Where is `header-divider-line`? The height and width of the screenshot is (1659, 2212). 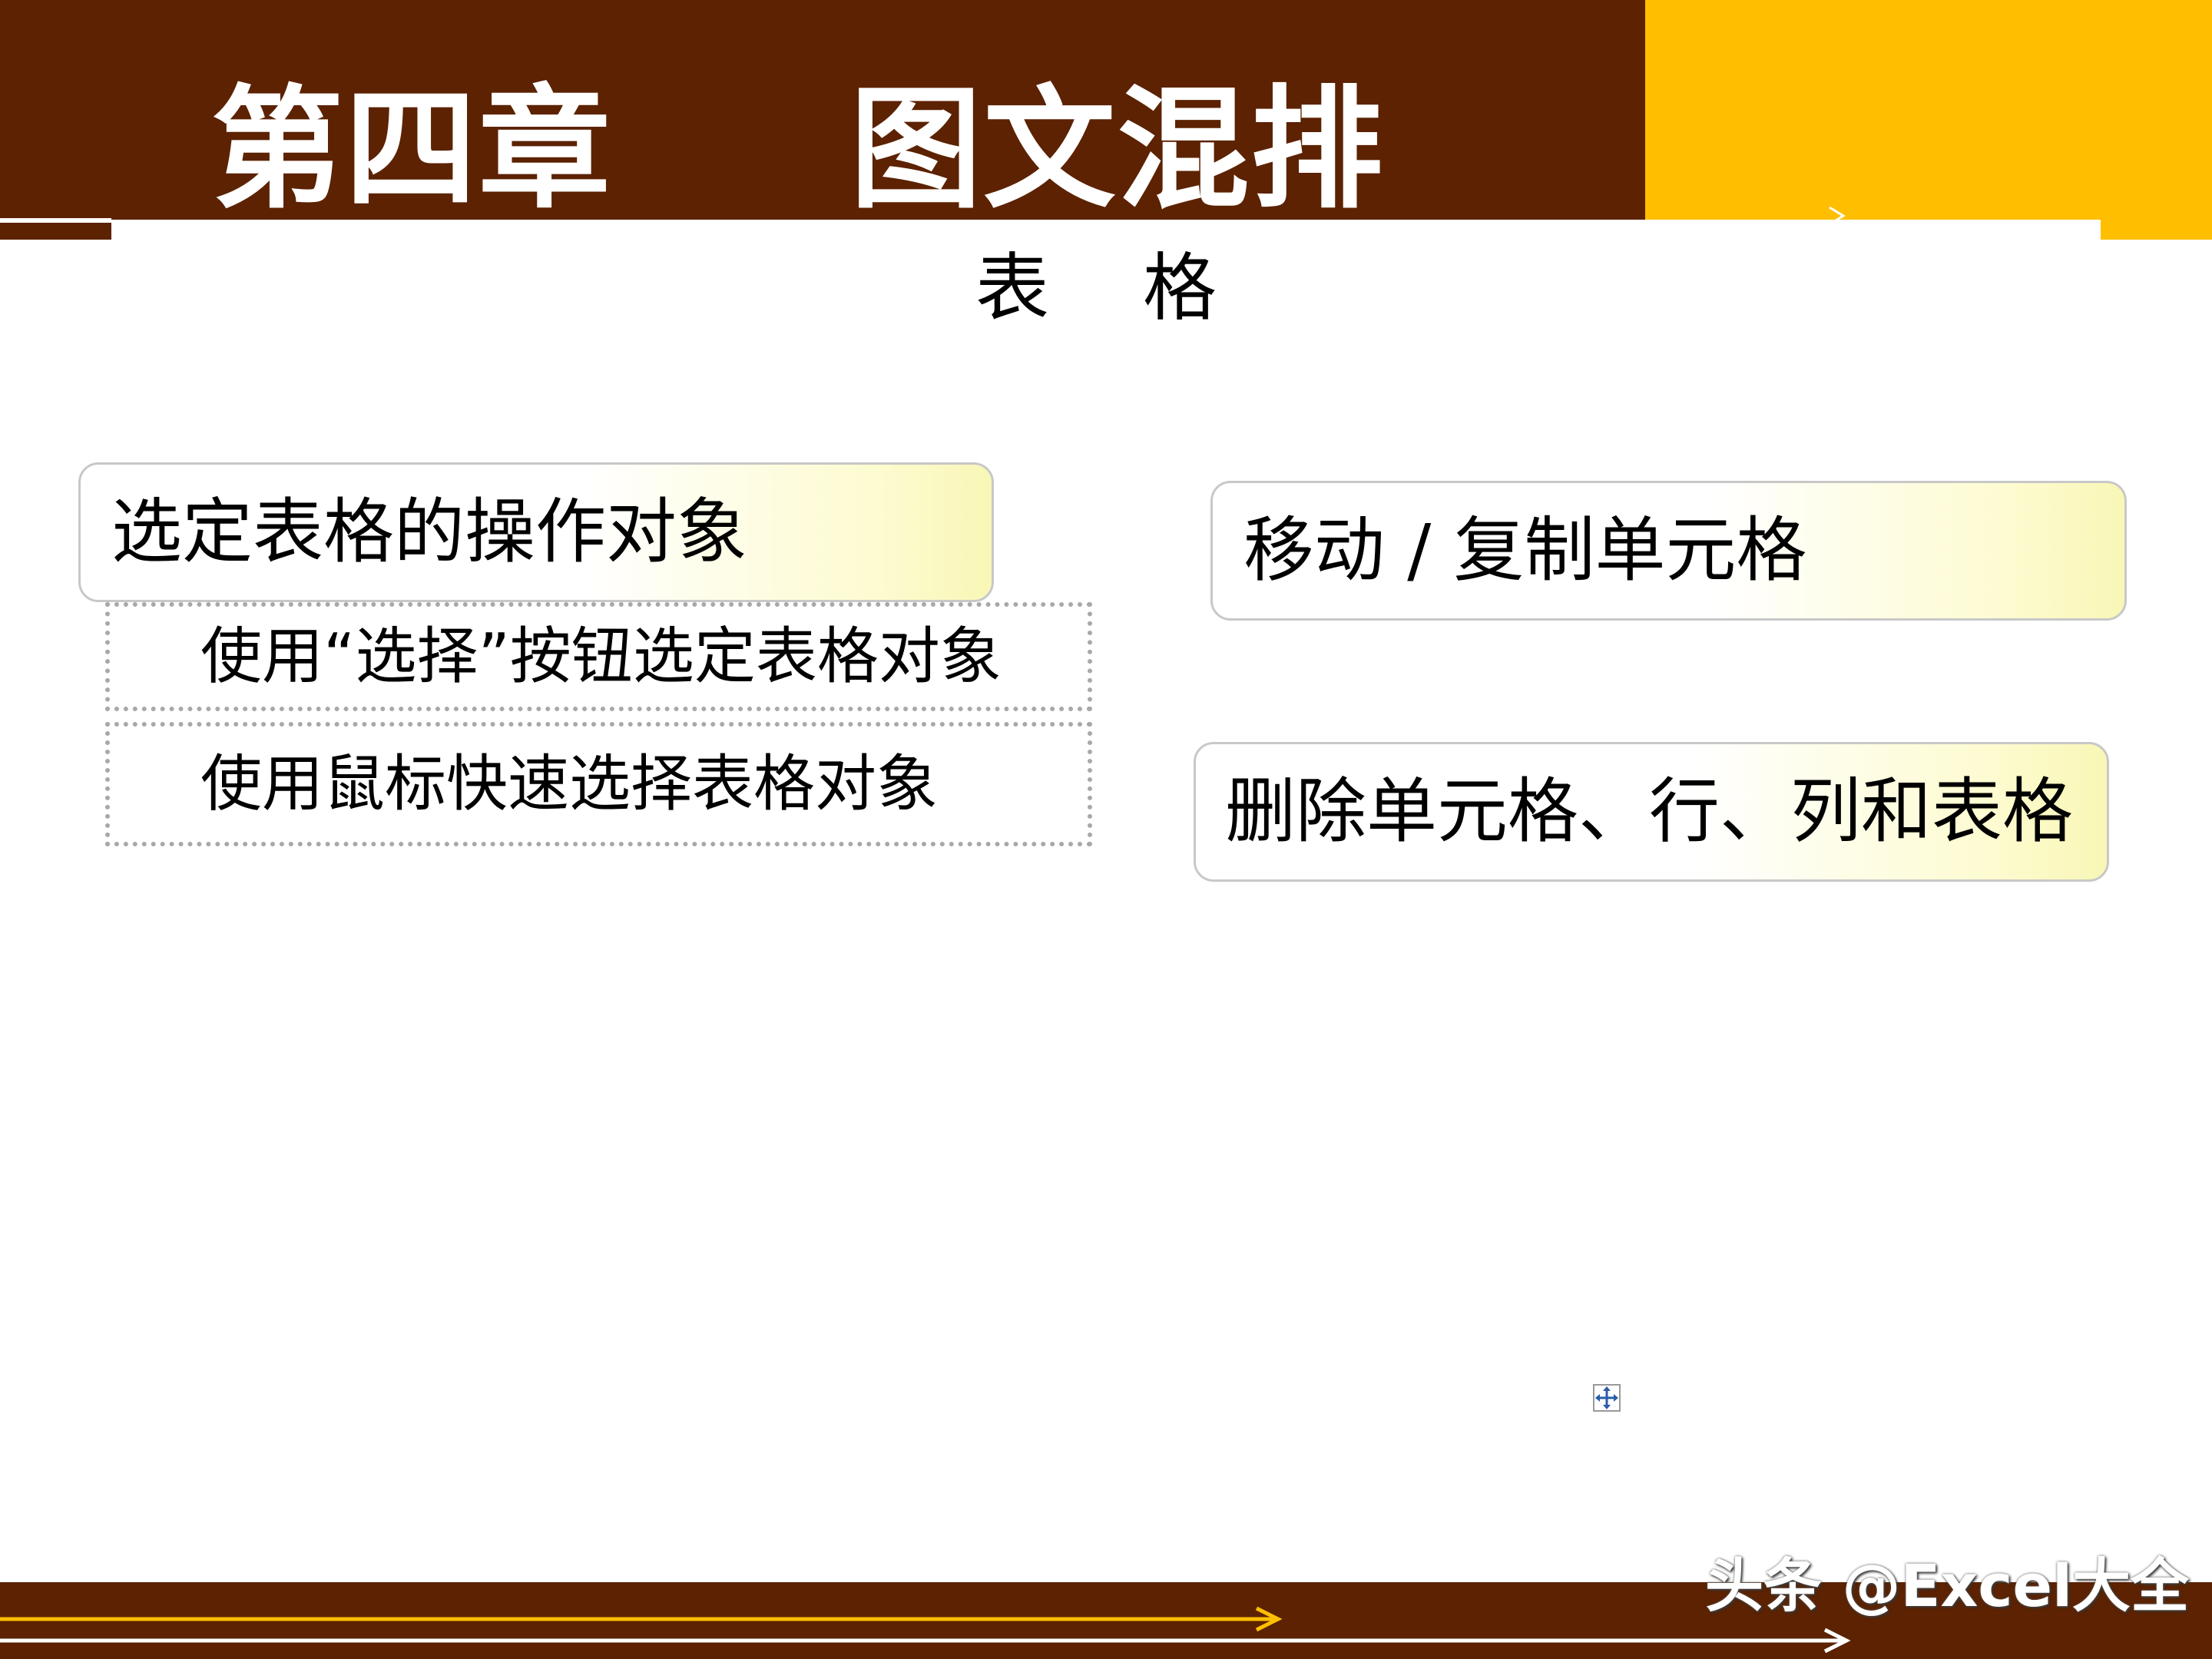
header-divider-line is located at coordinates (55, 221).